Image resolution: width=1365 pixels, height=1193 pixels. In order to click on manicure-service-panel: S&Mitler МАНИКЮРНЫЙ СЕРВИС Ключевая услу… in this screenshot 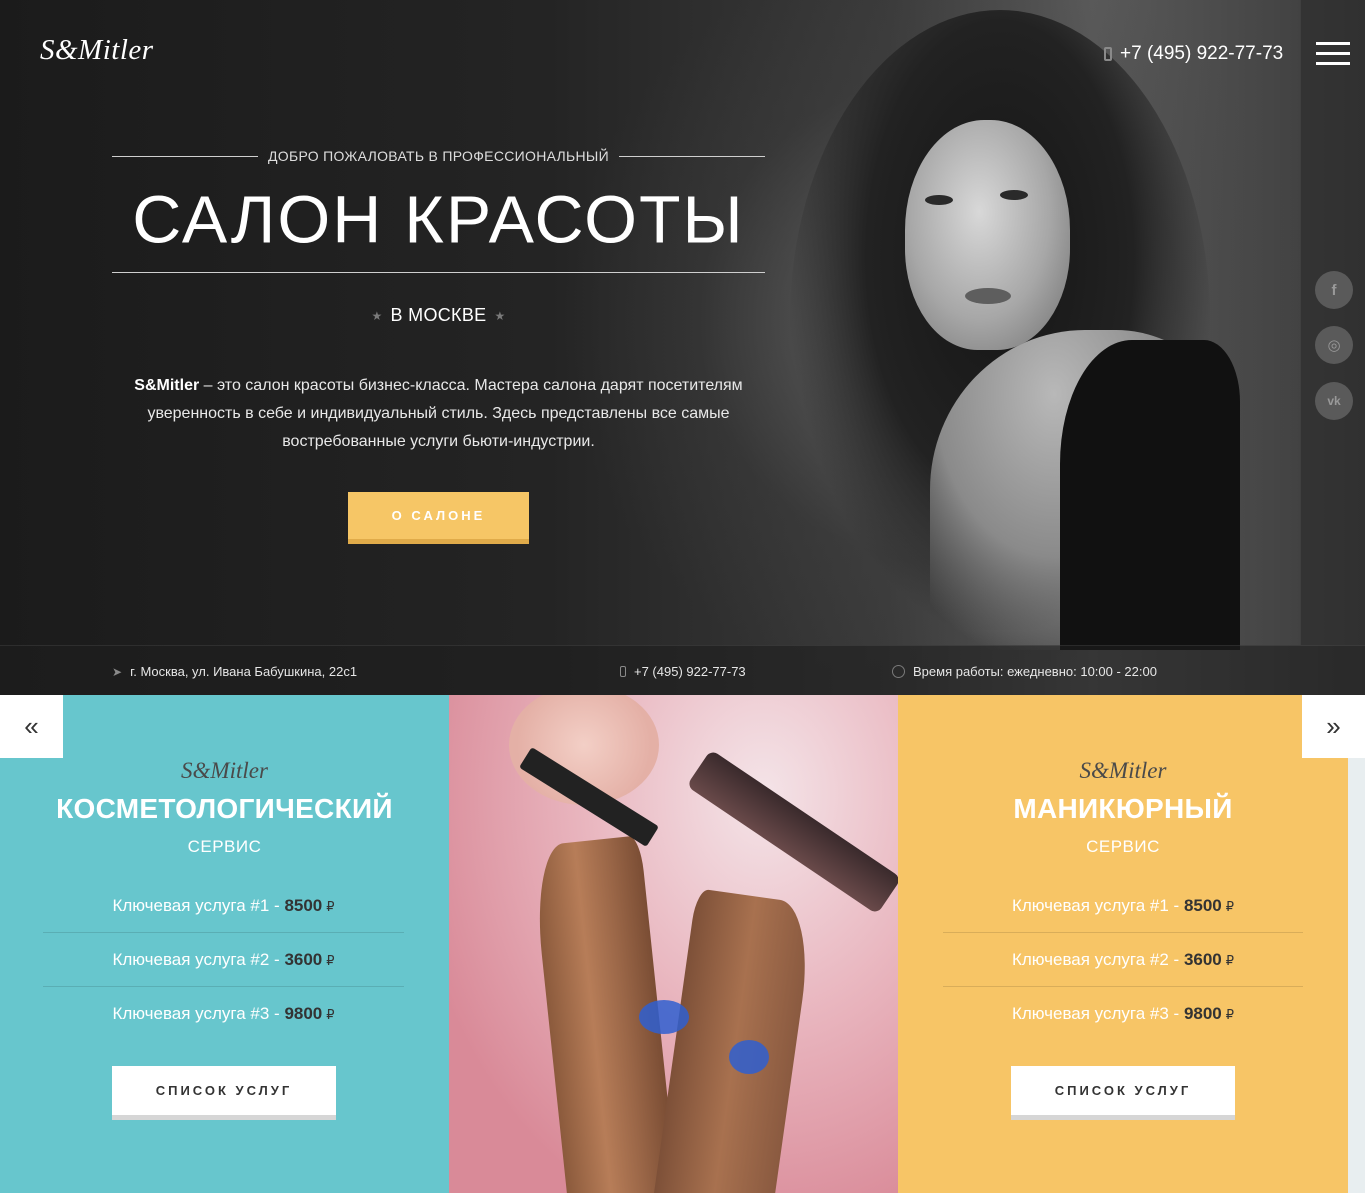, I will do `click(1123, 944)`.